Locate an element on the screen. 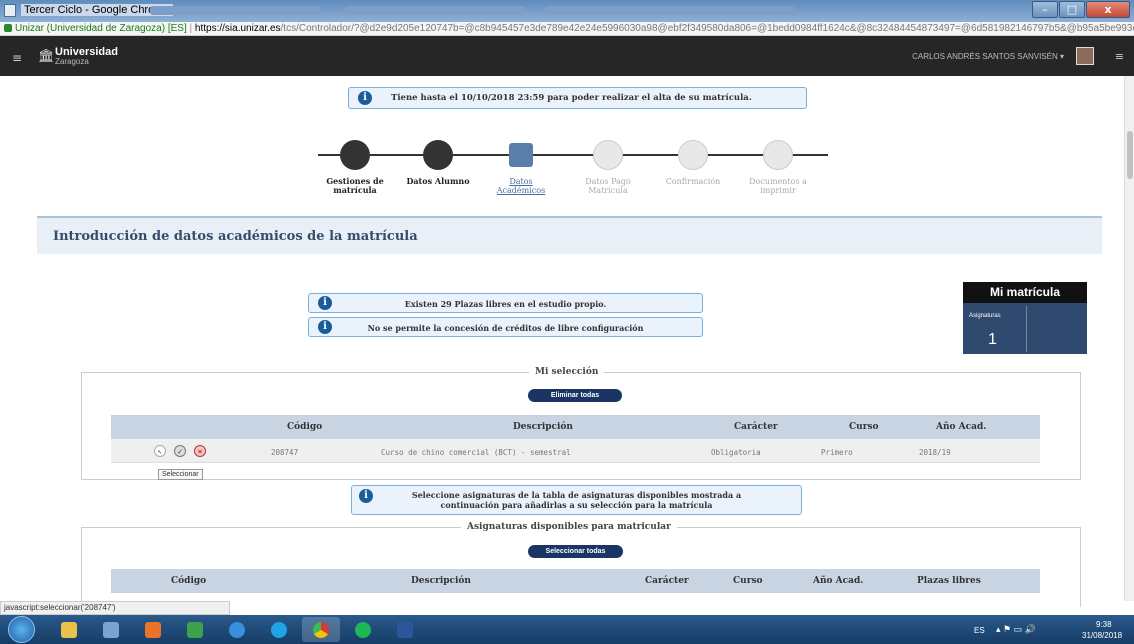 This screenshot has height=644, width=1134. eliminar-todas-button: Eliminar todas is located at coordinates (575, 395).